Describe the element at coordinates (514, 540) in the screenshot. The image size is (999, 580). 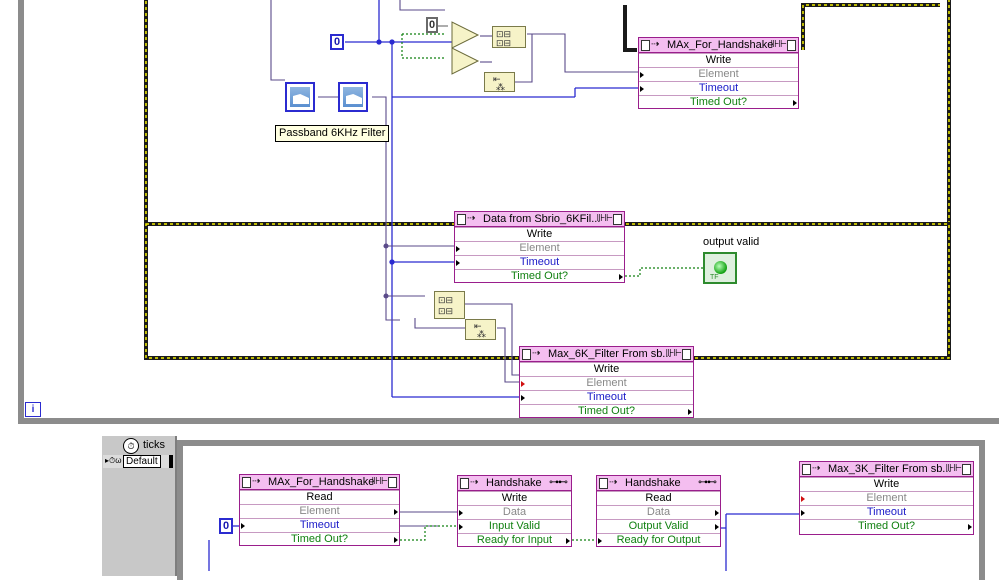
I see `handshake-ready-terminal: Ready for Input` at that location.